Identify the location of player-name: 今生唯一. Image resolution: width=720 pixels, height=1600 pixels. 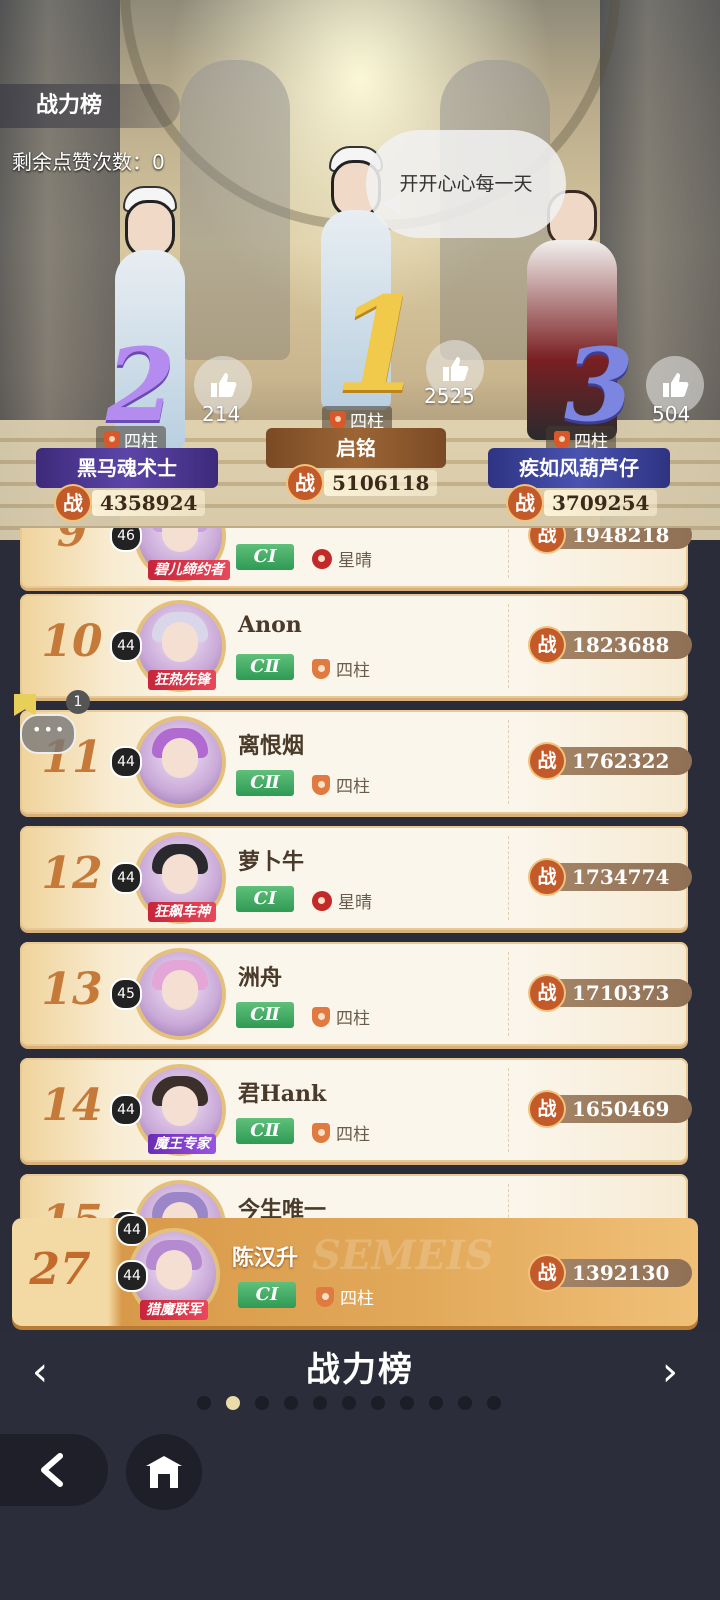
(282, 1207).